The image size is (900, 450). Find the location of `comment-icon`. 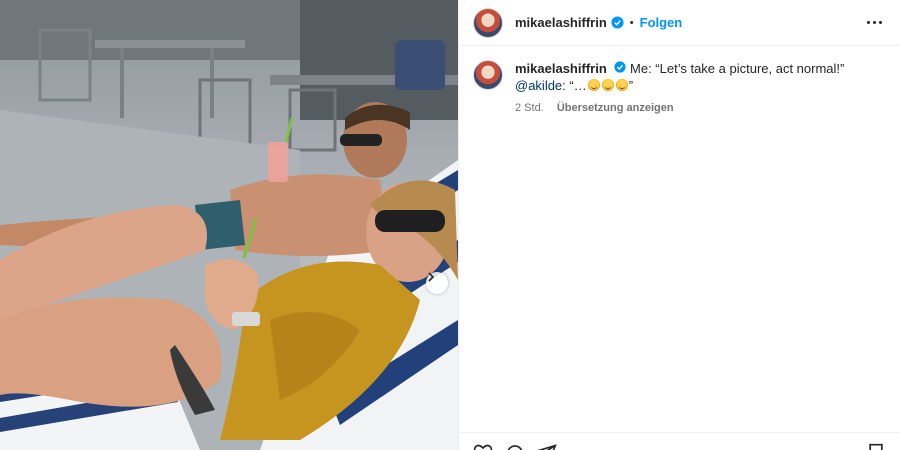

comment-icon is located at coordinates (515, 446).